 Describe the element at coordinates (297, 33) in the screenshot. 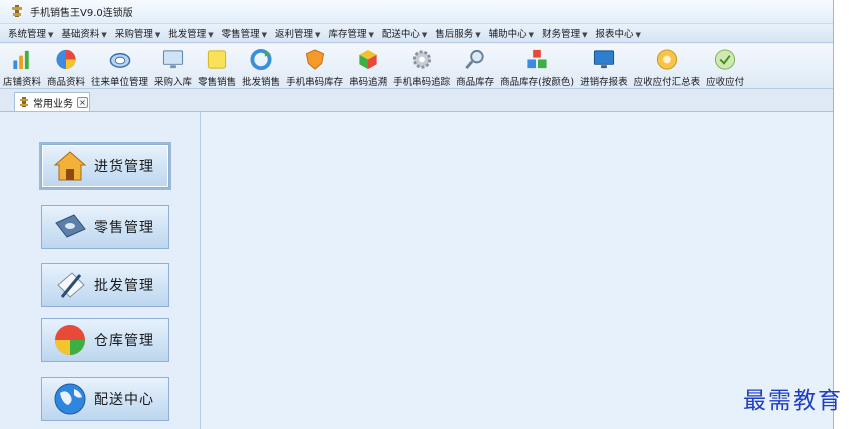

I see `menu-rebate: 返利管理 ▼` at that location.